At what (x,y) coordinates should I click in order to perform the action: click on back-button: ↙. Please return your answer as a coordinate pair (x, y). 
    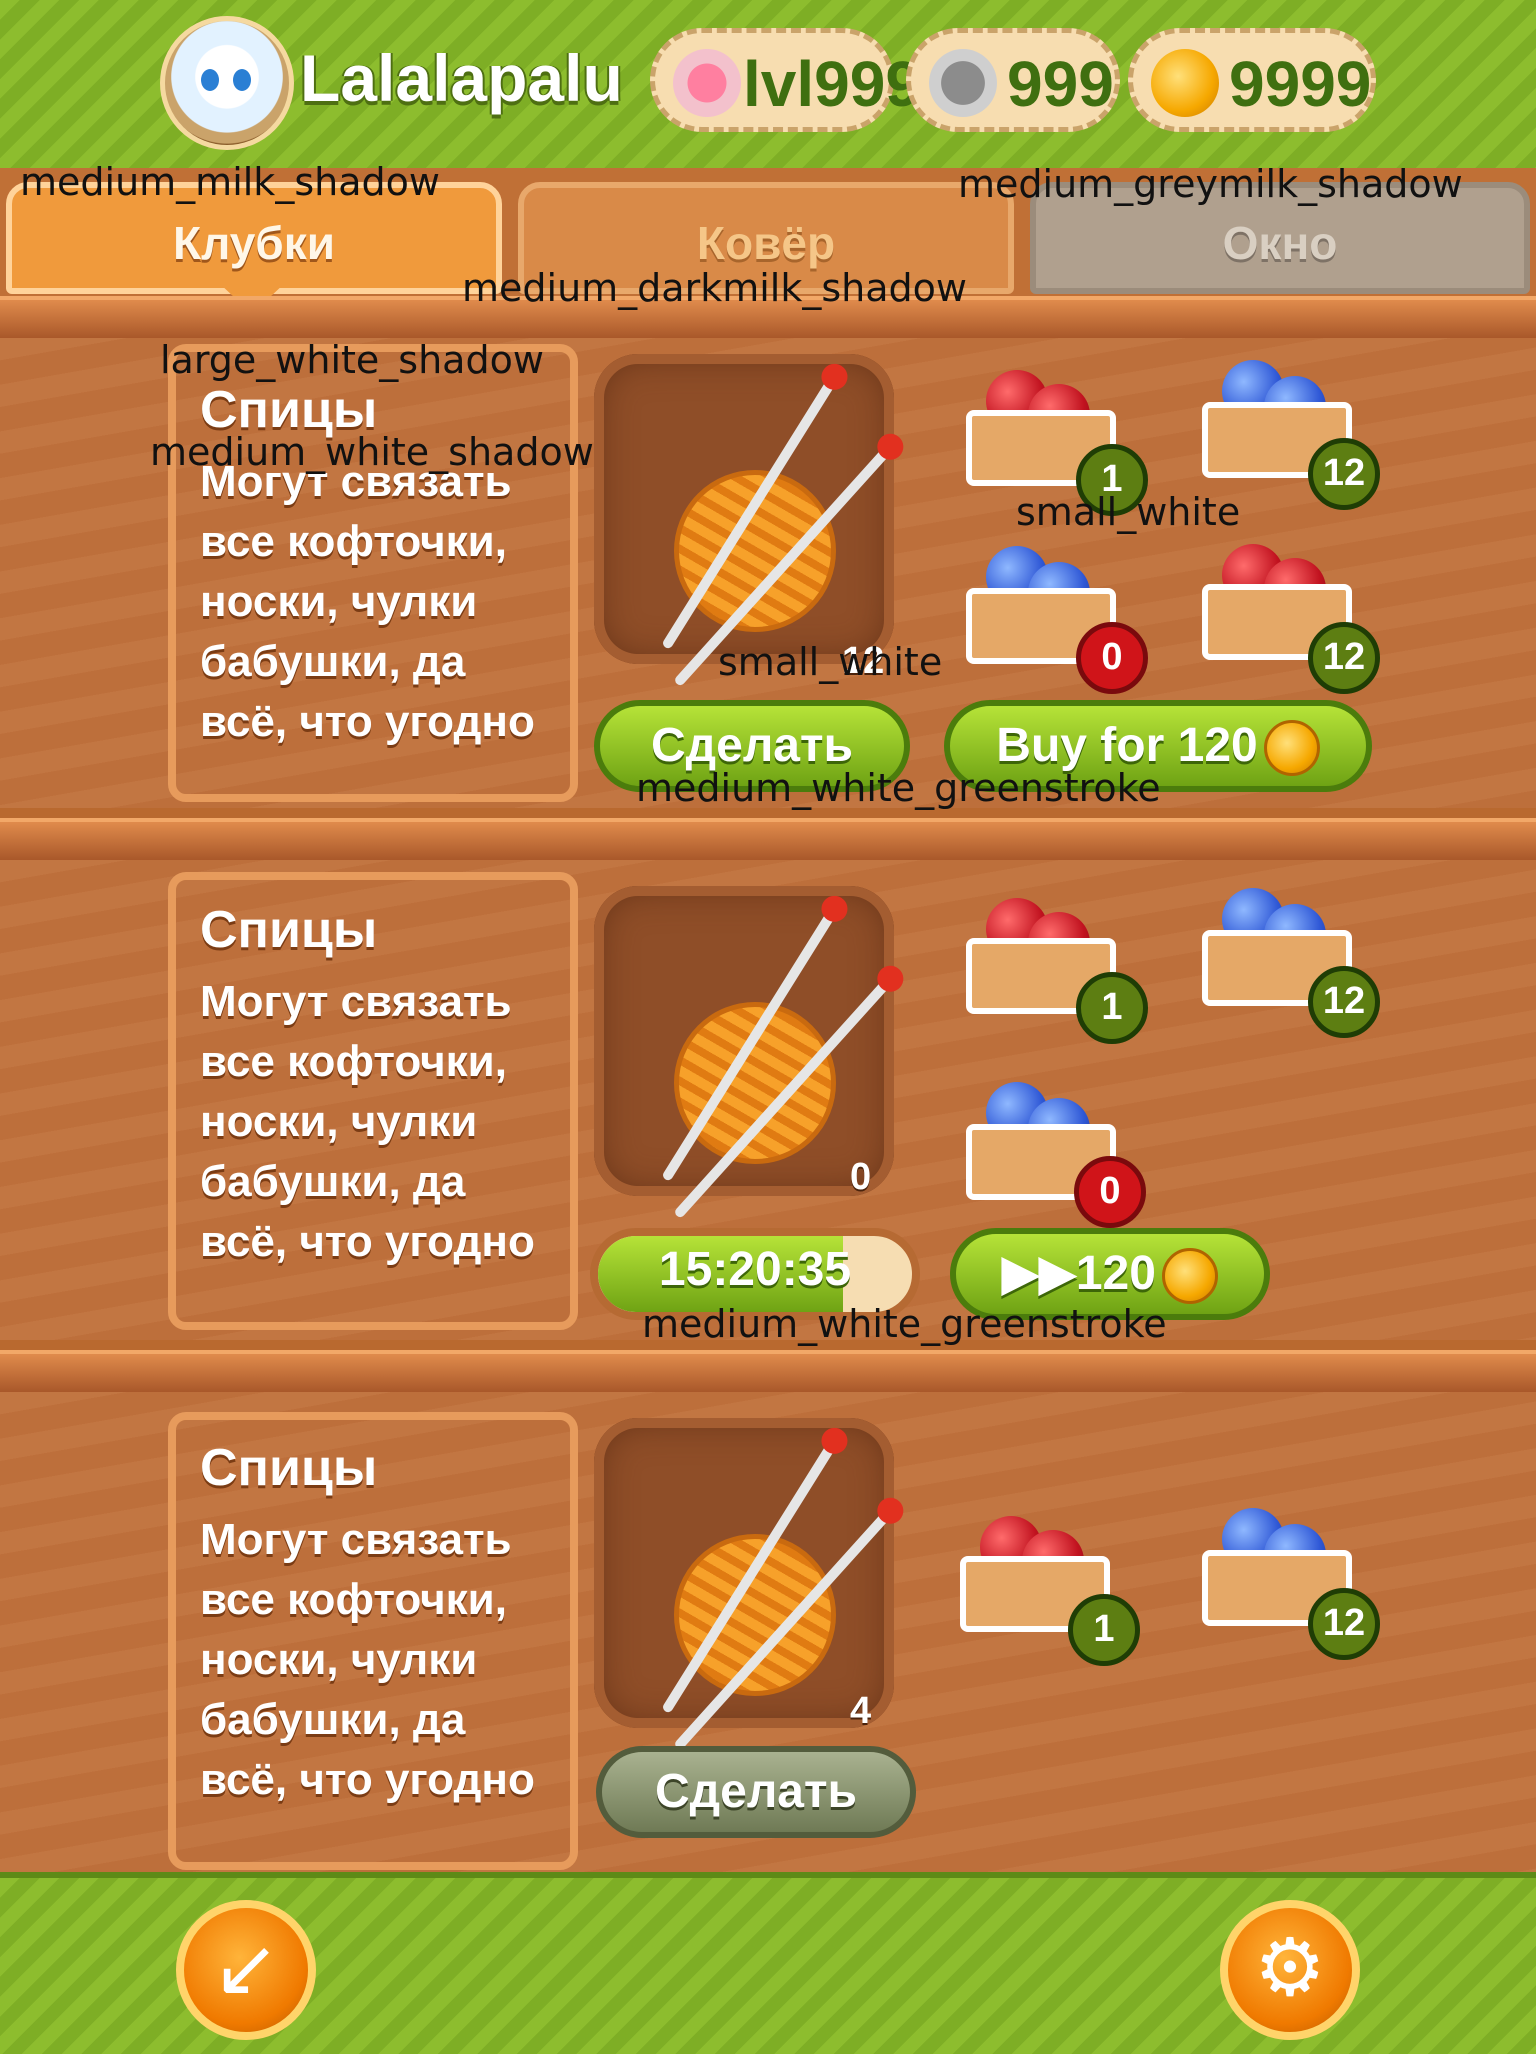
    Looking at the image, I should click on (246, 1970).